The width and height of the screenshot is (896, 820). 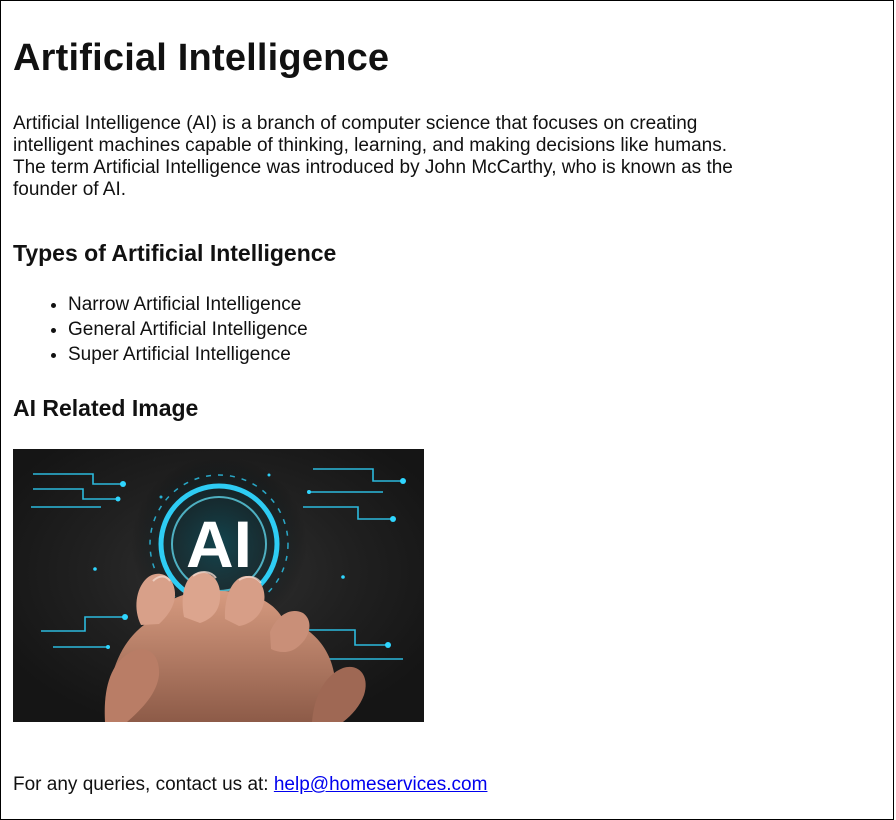 What do you see at coordinates (188, 304) in the screenshot?
I see `list-item: Narrow Artificial Intelligence` at bounding box center [188, 304].